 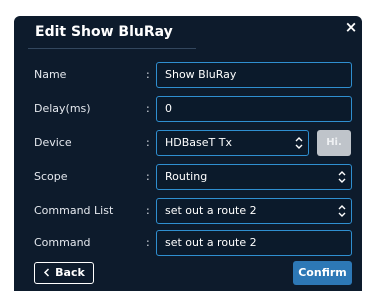 What do you see at coordinates (254, 243) in the screenshot?
I see `command-input: set out a route 2` at bounding box center [254, 243].